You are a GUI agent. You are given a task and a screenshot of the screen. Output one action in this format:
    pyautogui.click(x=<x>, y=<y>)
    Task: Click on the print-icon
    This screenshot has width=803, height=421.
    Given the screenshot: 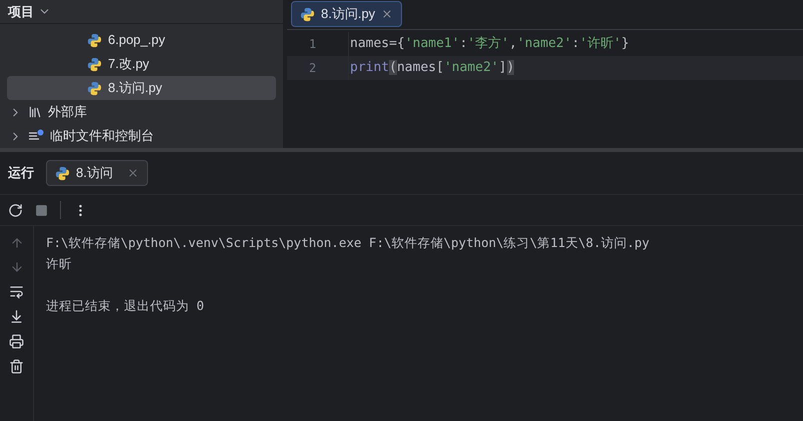 What is the action you would take?
    pyautogui.click(x=16, y=341)
    